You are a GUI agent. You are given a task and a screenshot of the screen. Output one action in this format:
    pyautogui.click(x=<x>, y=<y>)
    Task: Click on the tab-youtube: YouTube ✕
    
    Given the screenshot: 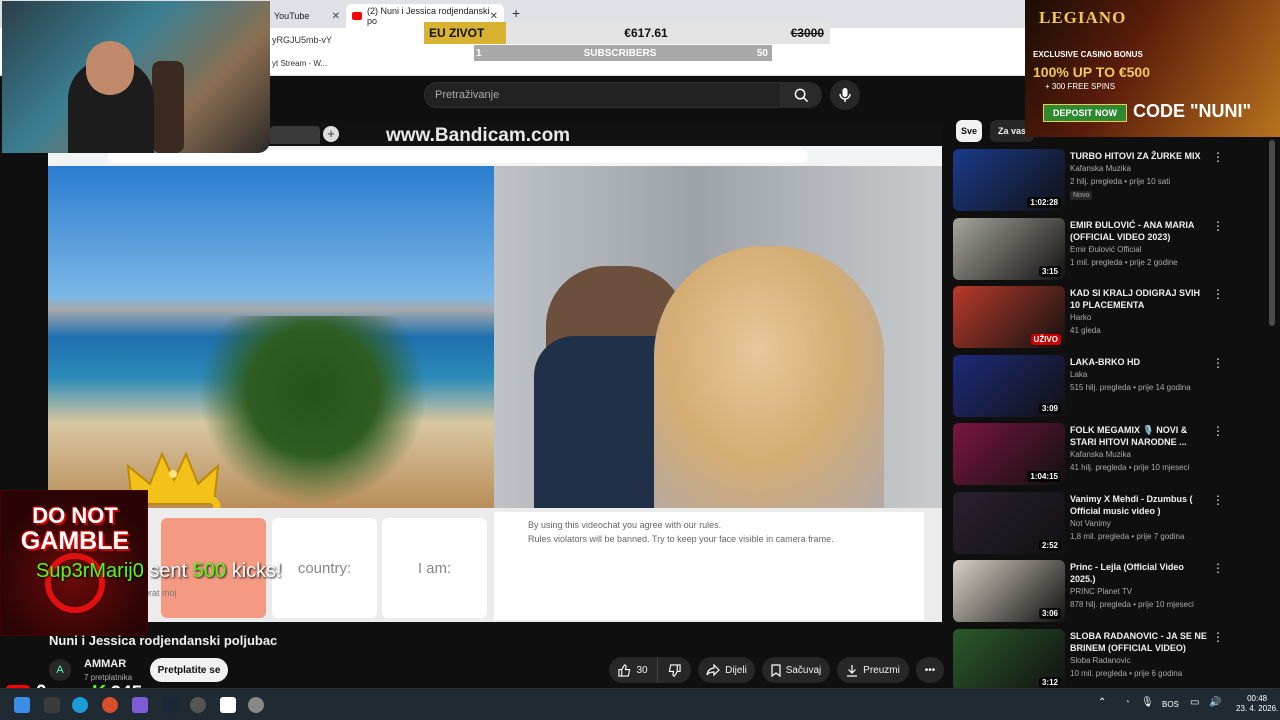 What is the action you would take?
    pyautogui.click(x=307, y=16)
    